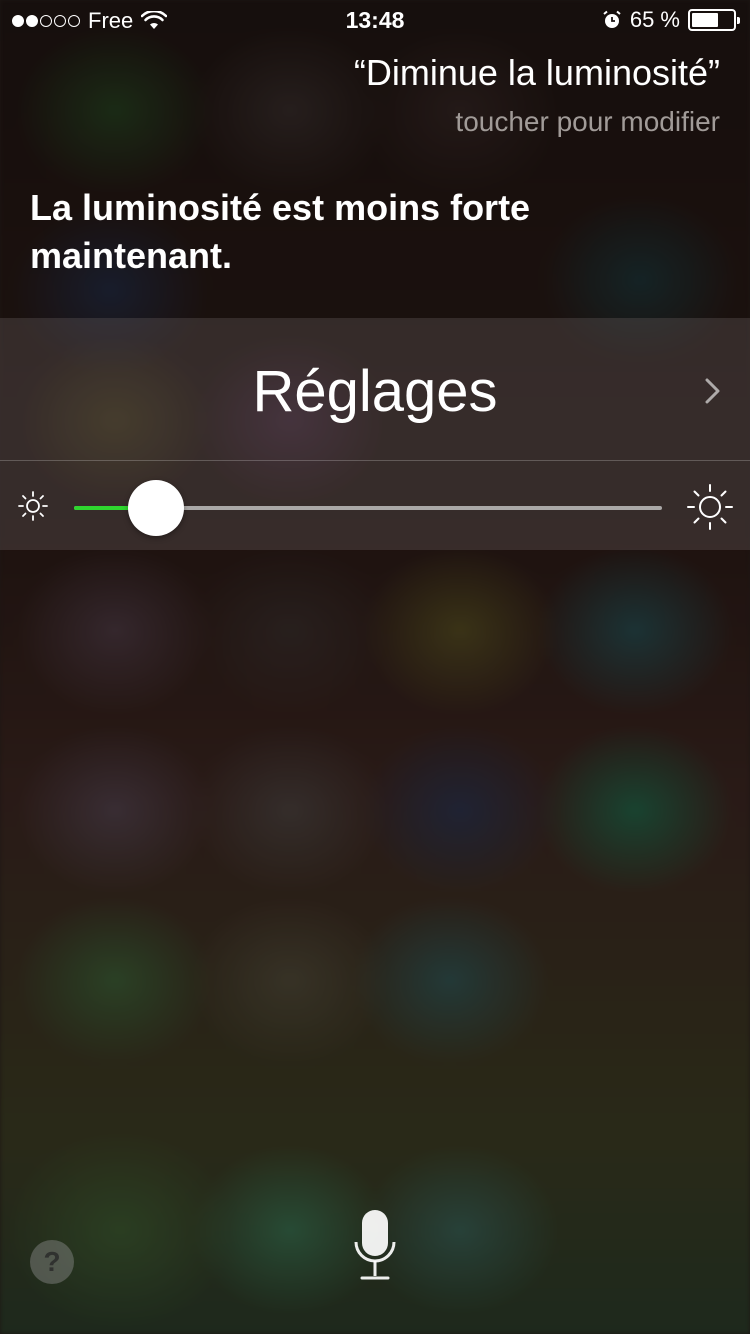 Image resolution: width=750 pixels, height=1334 pixels. I want to click on brightness-high-icon, so click(710, 507).